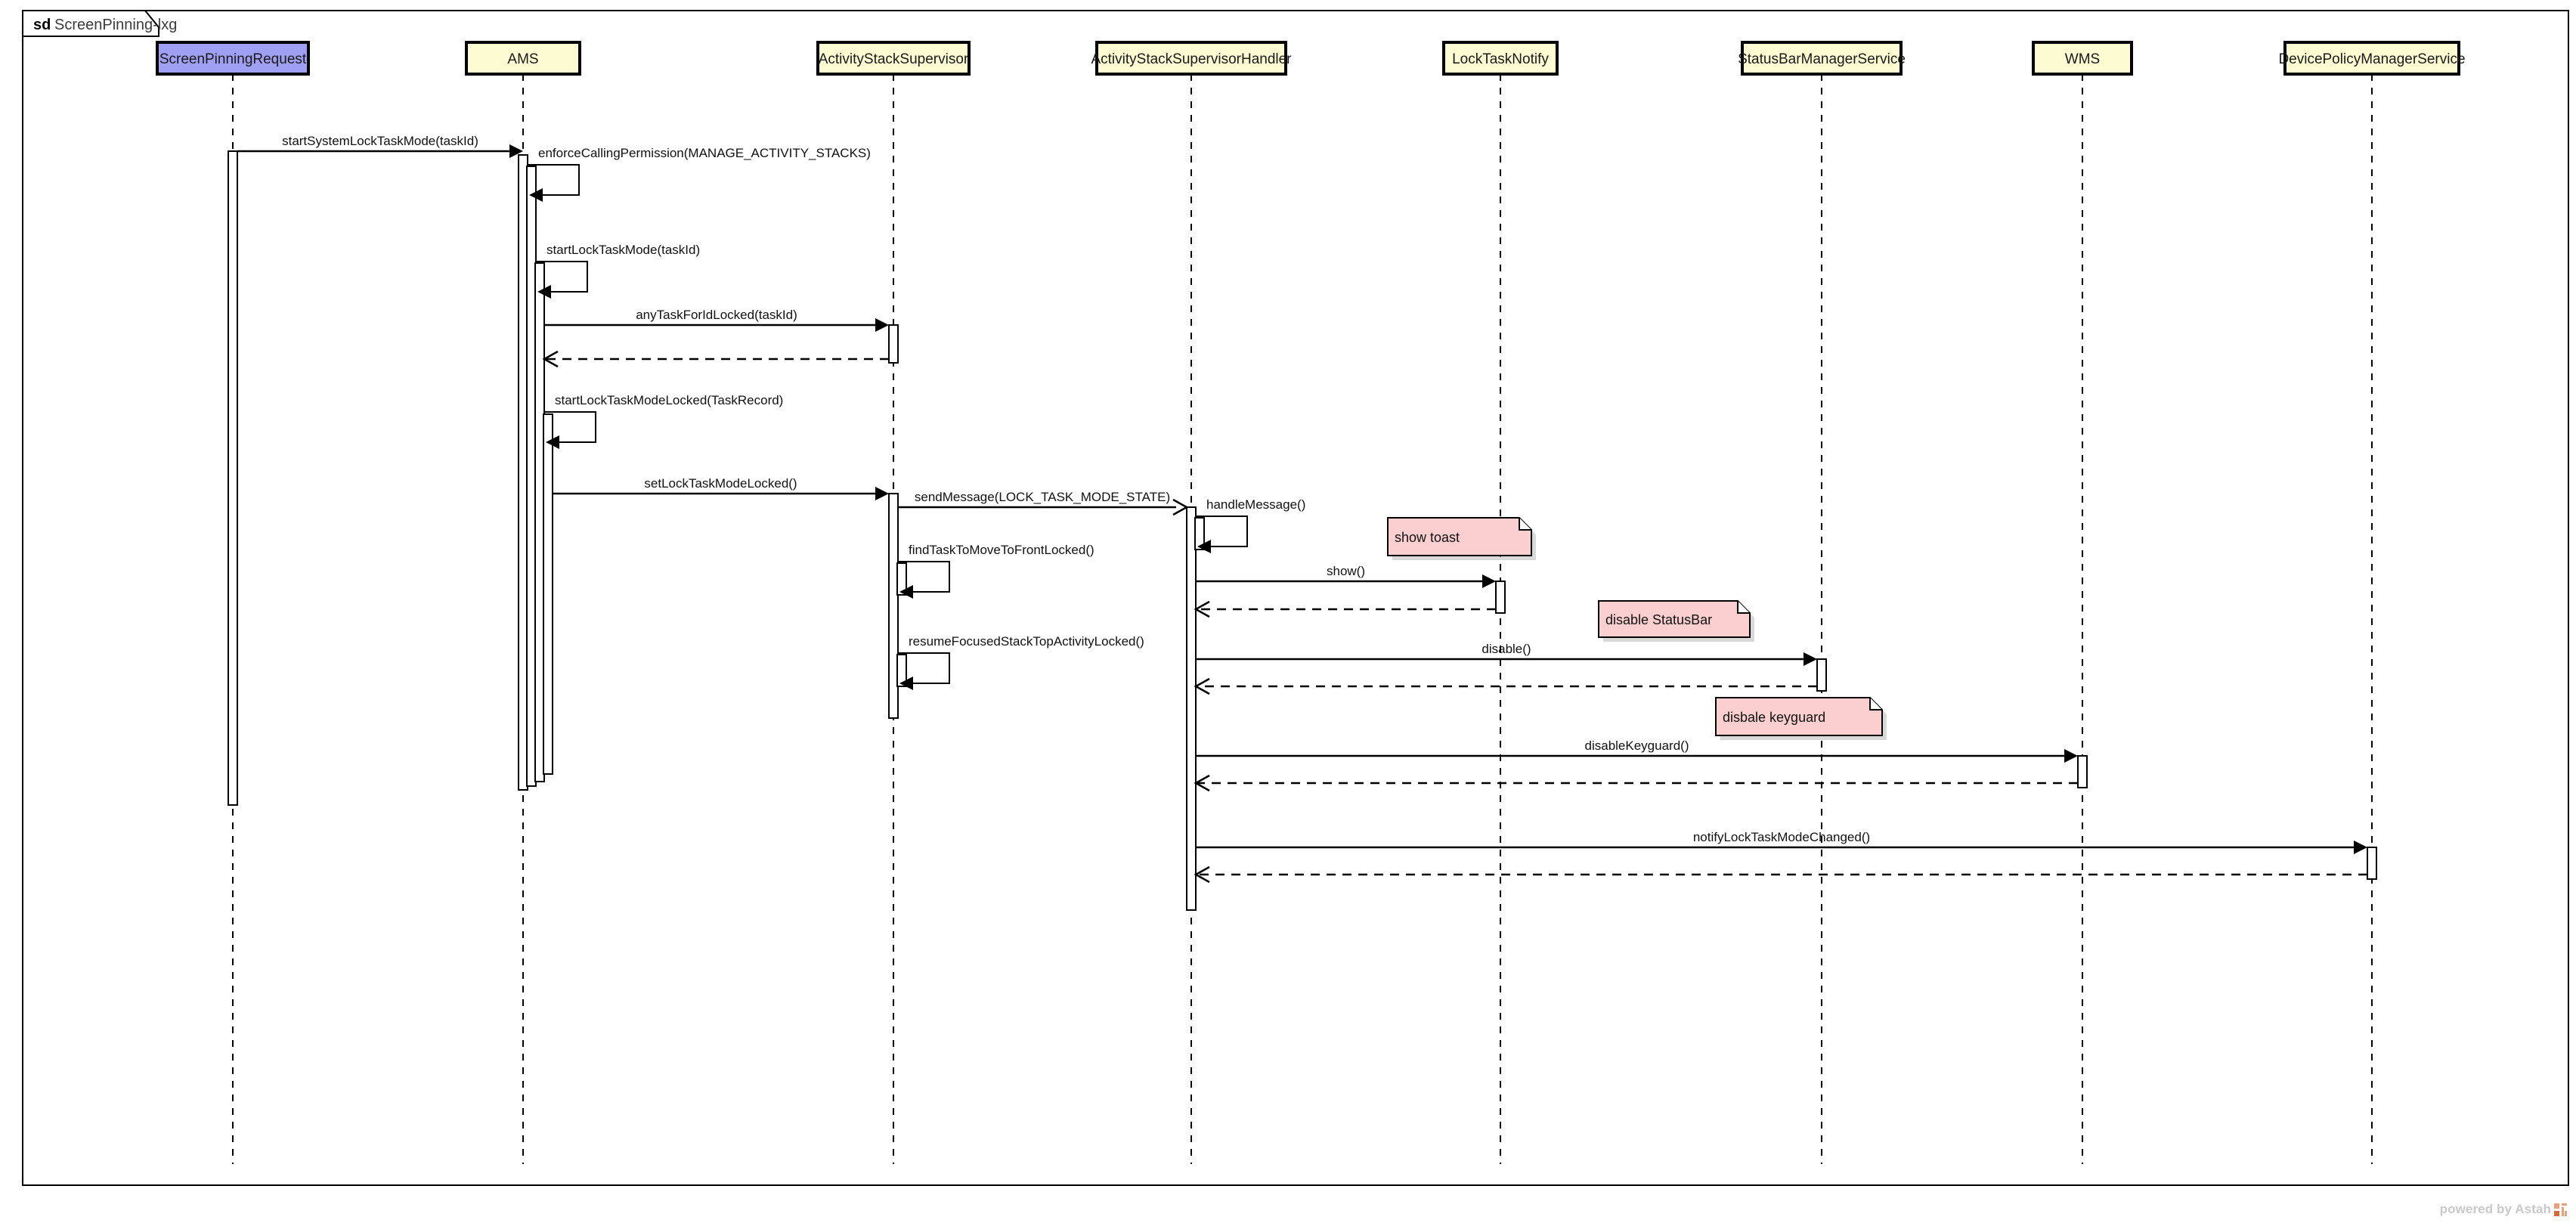  I want to click on note-2: disbale keyguard, so click(1801, 718).